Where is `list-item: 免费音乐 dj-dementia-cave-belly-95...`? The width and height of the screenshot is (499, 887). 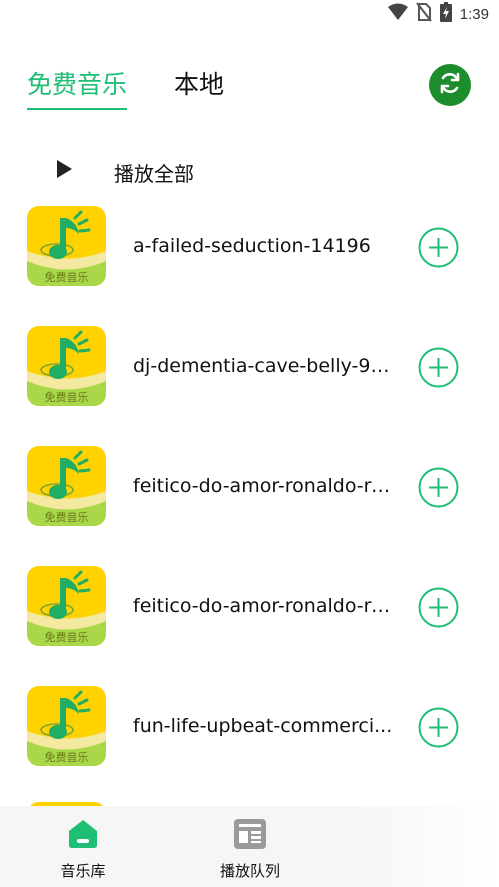
list-item: 免费音乐 dj-dementia-cave-belly-95... is located at coordinates (249, 367).